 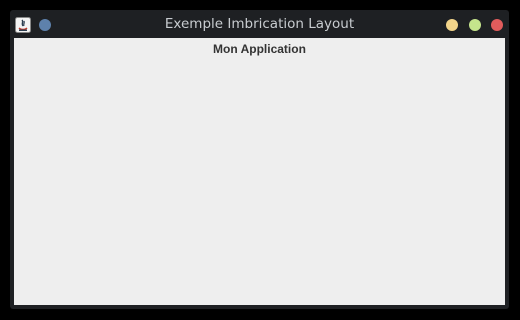 What do you see at coordinates (45, 25) in the screenshot?
I see `window-menu-button` at bounding box center [45, 25].